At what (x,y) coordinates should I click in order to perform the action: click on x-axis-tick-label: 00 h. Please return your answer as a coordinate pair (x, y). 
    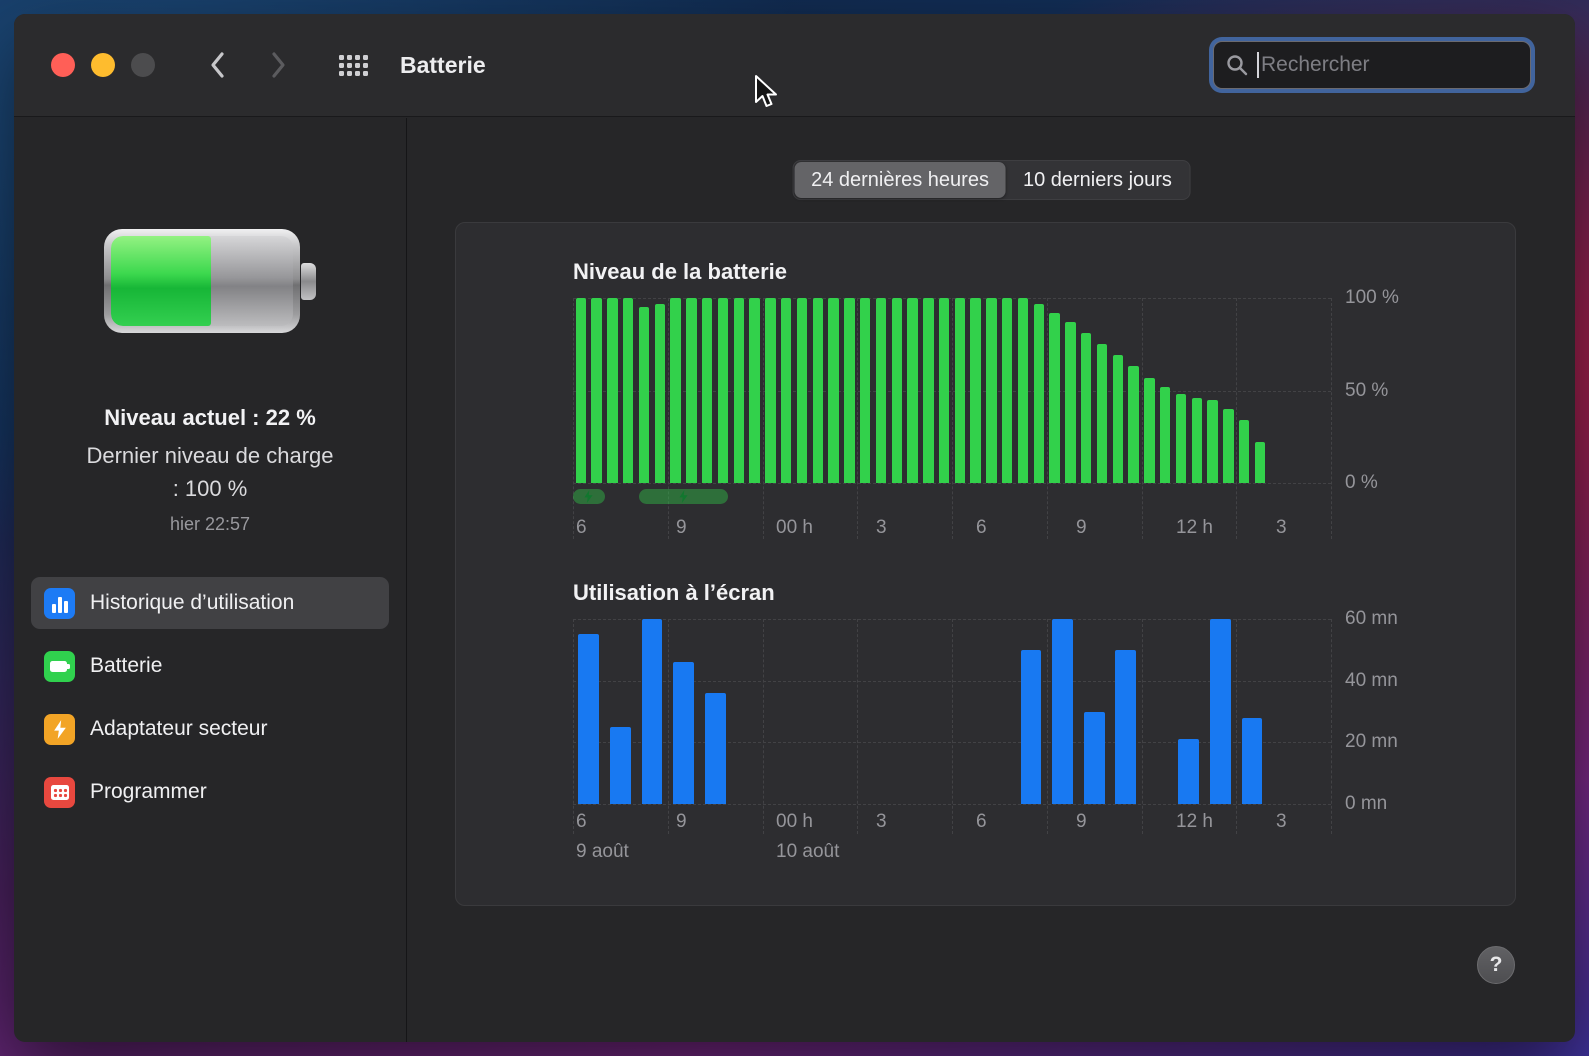
    Looking at the image, I should click on (794, 821).